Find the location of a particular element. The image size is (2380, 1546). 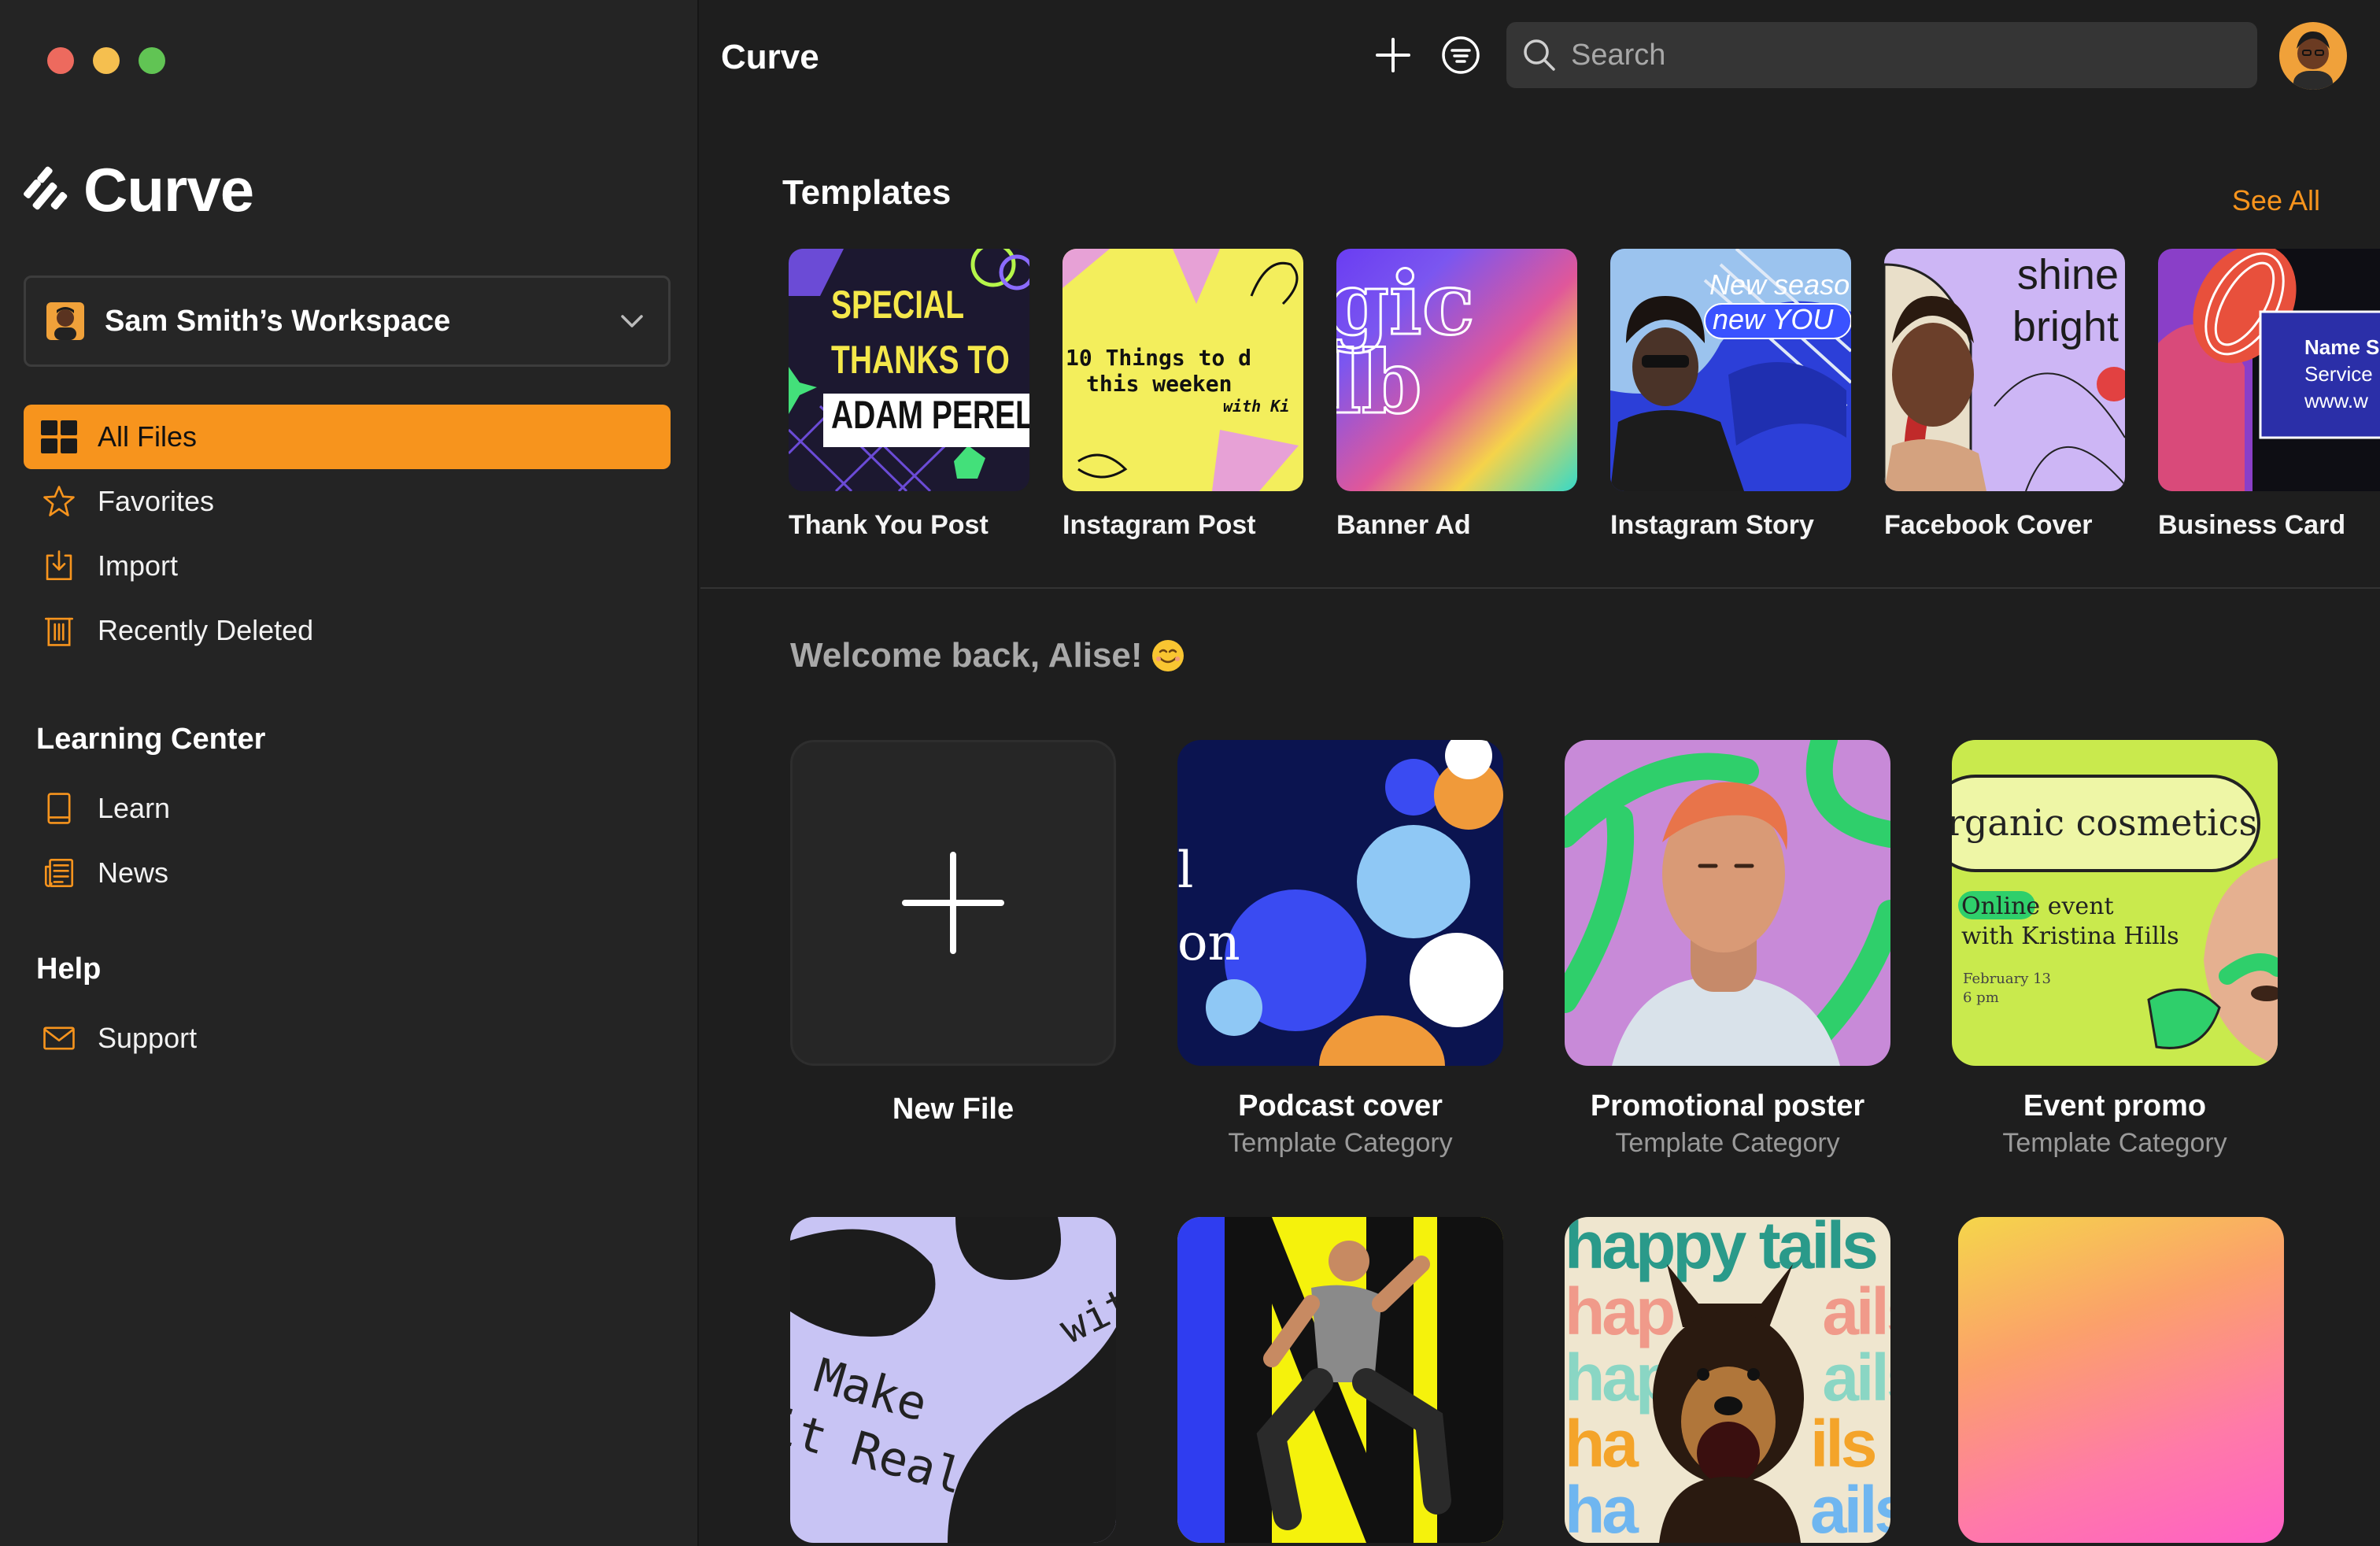

close-window-button is located at coordinates (60, 61).